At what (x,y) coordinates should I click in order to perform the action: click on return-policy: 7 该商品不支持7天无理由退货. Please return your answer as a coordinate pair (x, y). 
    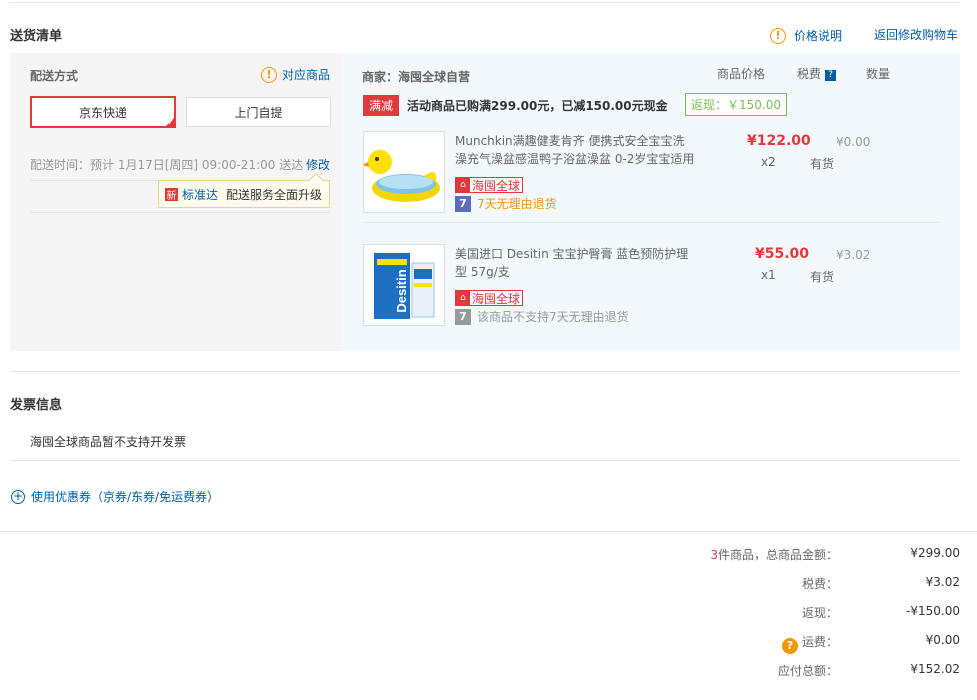
    Looking at the image, I should click on (542, 316).